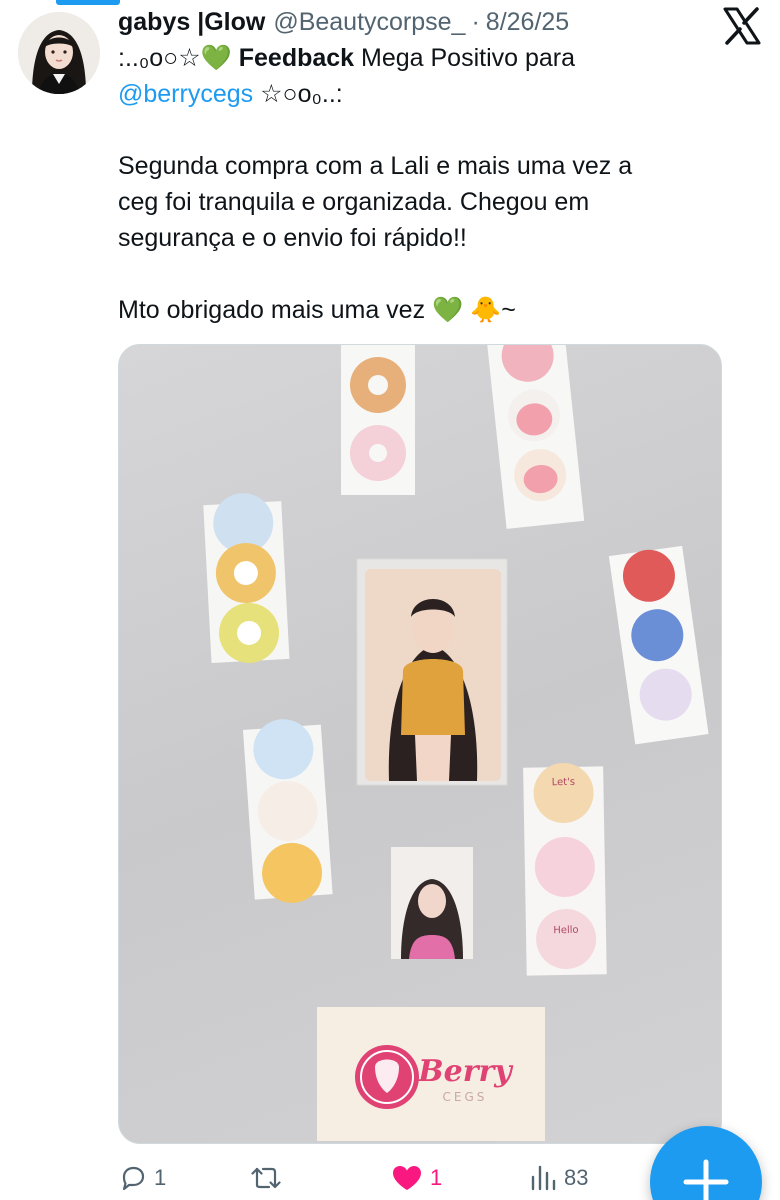 The width and height of the screenshot is (780, 1200). What do you see at coordinates (576, 1177) in the screenshot?
I see `views-count: 83` at bounding box center [576, 1177].